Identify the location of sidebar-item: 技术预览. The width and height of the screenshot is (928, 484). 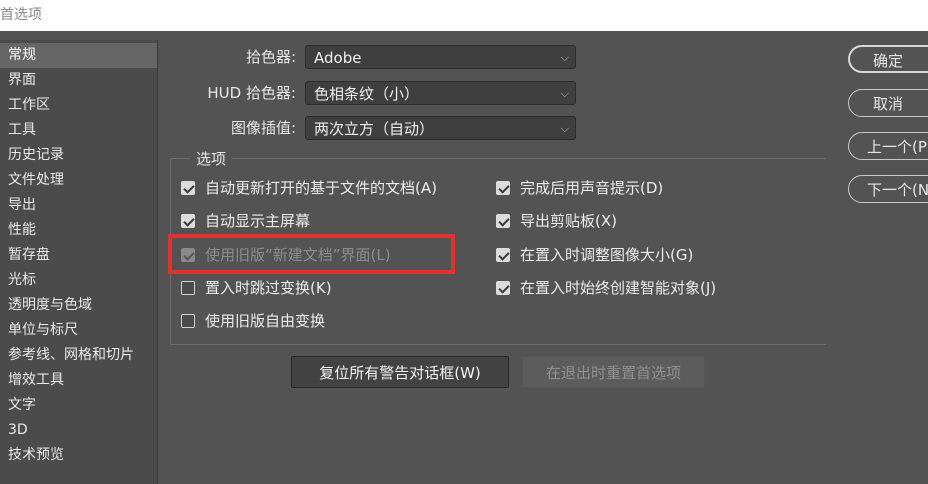
(78, 455).